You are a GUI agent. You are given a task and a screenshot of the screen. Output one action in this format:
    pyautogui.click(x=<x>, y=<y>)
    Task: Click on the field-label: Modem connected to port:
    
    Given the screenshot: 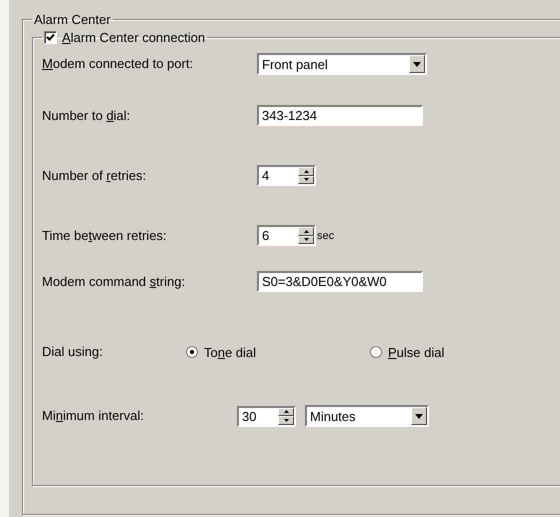 What is the action you would take?
    pyautogui.click(x=118, y=64)
    